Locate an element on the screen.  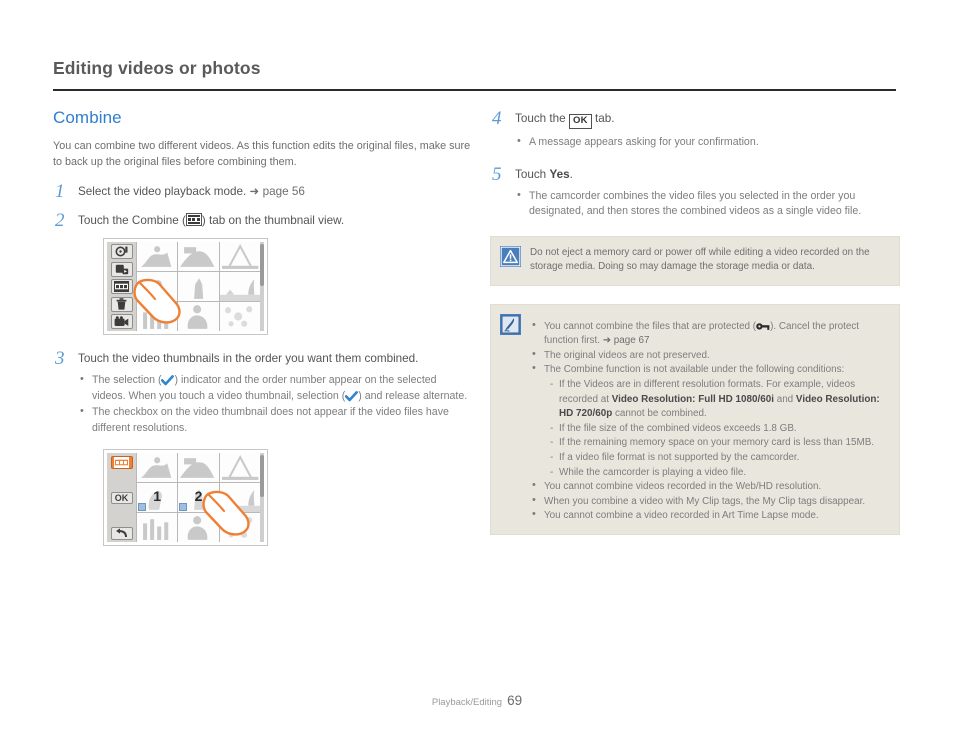
step-4-text: Touch the OK tab. is located at coordinates (707, 120).